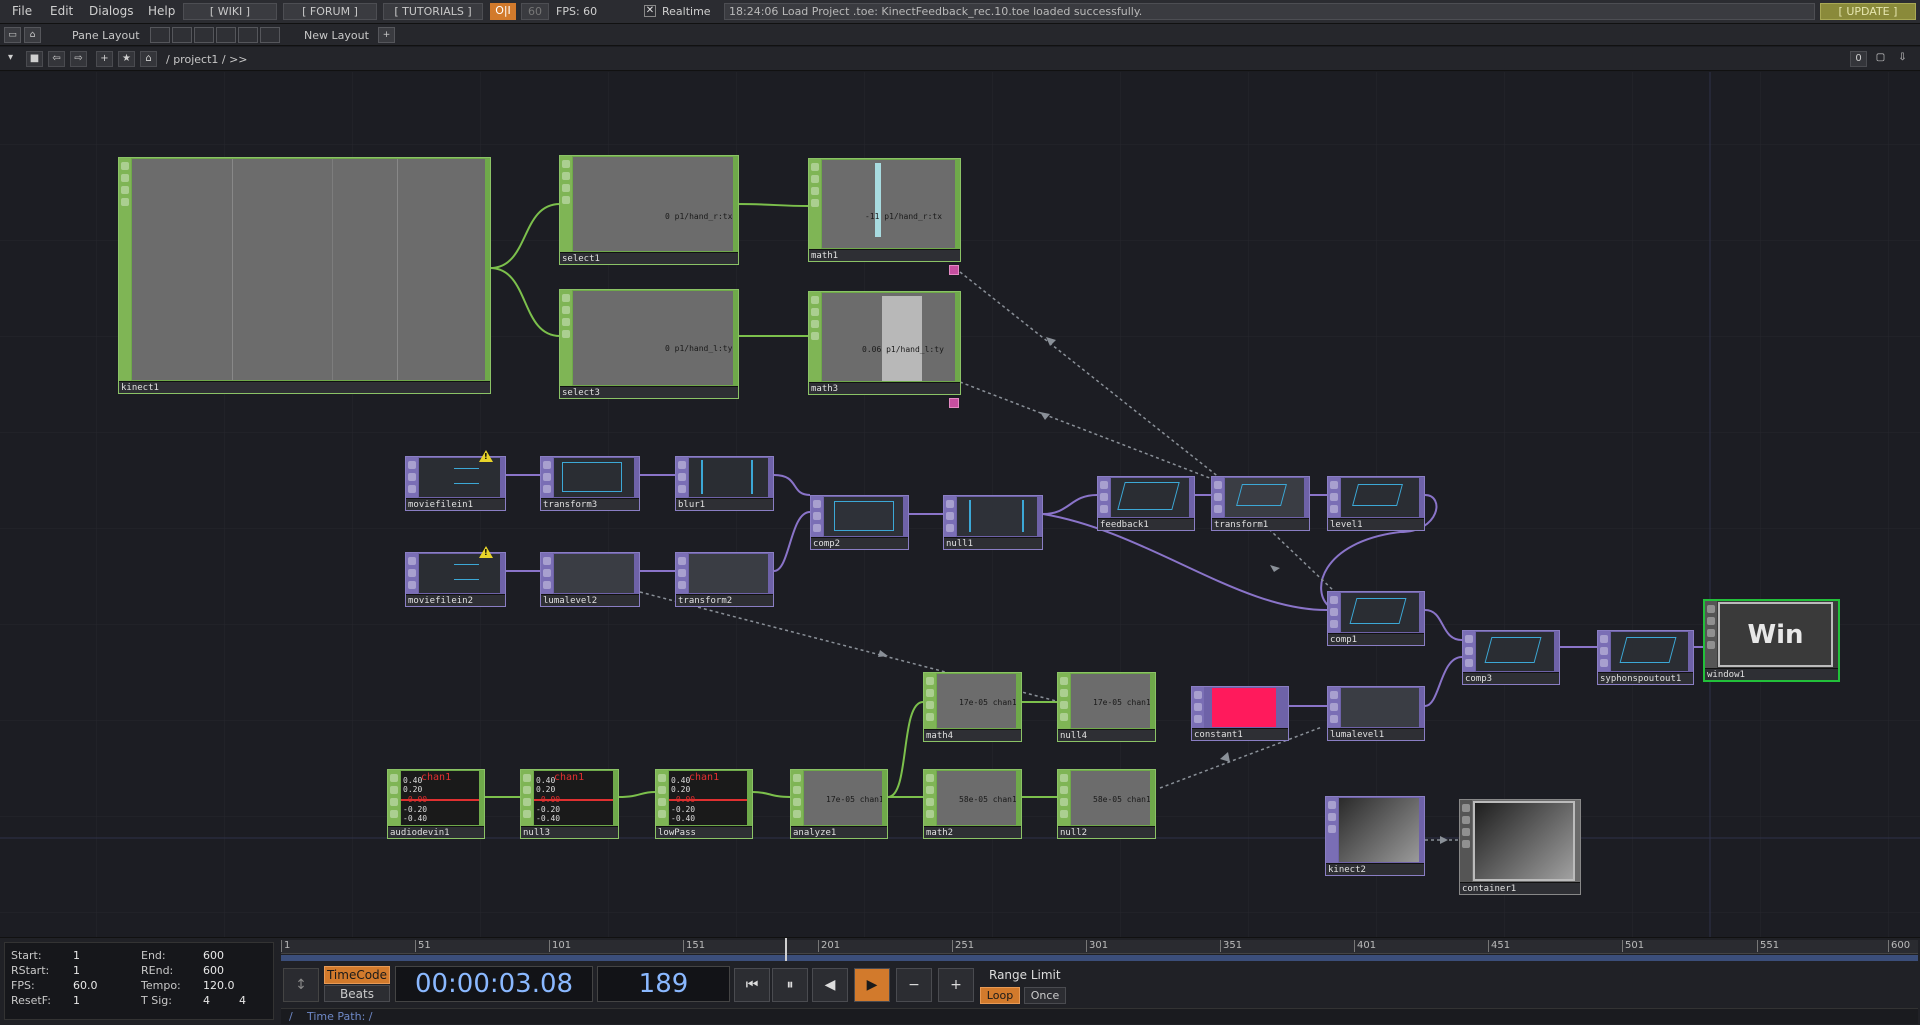 This screenshot has width=1920, height=1025. Describe the element at coordinates (914, 985) in the screenshot. I see `step-back-button: −` at that location.